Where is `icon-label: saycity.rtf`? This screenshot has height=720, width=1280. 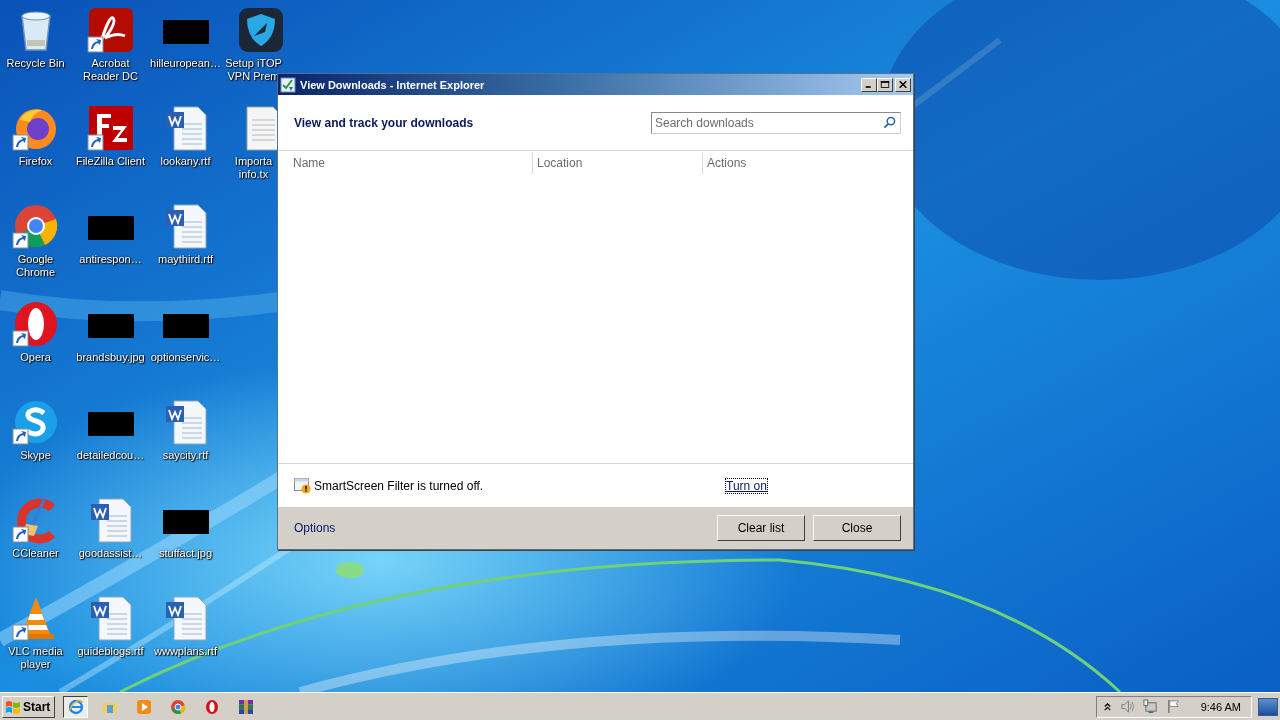 icon-label: saycity.rtf is located at coordinates (185, 455).